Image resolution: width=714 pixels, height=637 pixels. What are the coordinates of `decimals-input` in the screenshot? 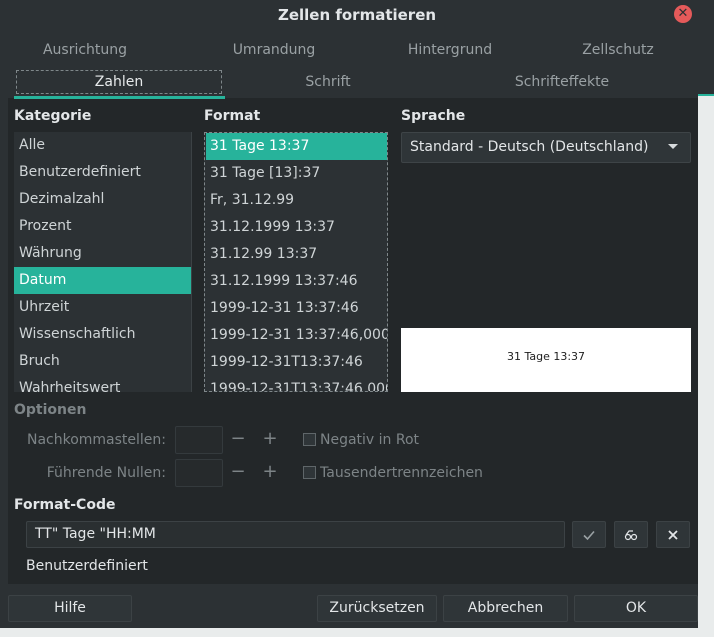 It's located at (199, 440).